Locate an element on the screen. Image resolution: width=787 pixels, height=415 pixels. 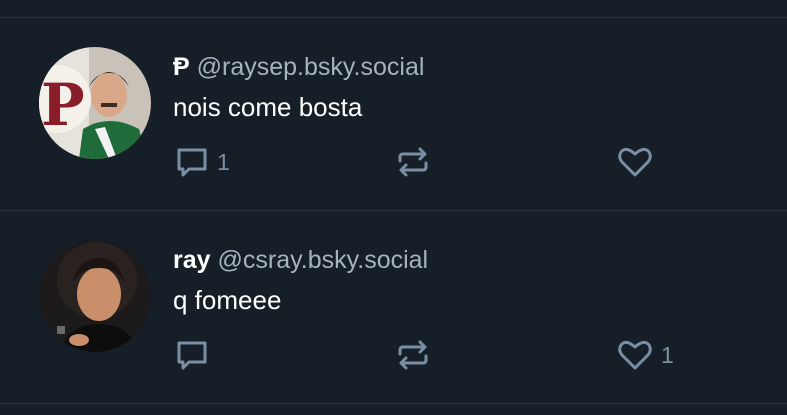
handle: @raysep.bsky.social is located at coordinates (311, 67).